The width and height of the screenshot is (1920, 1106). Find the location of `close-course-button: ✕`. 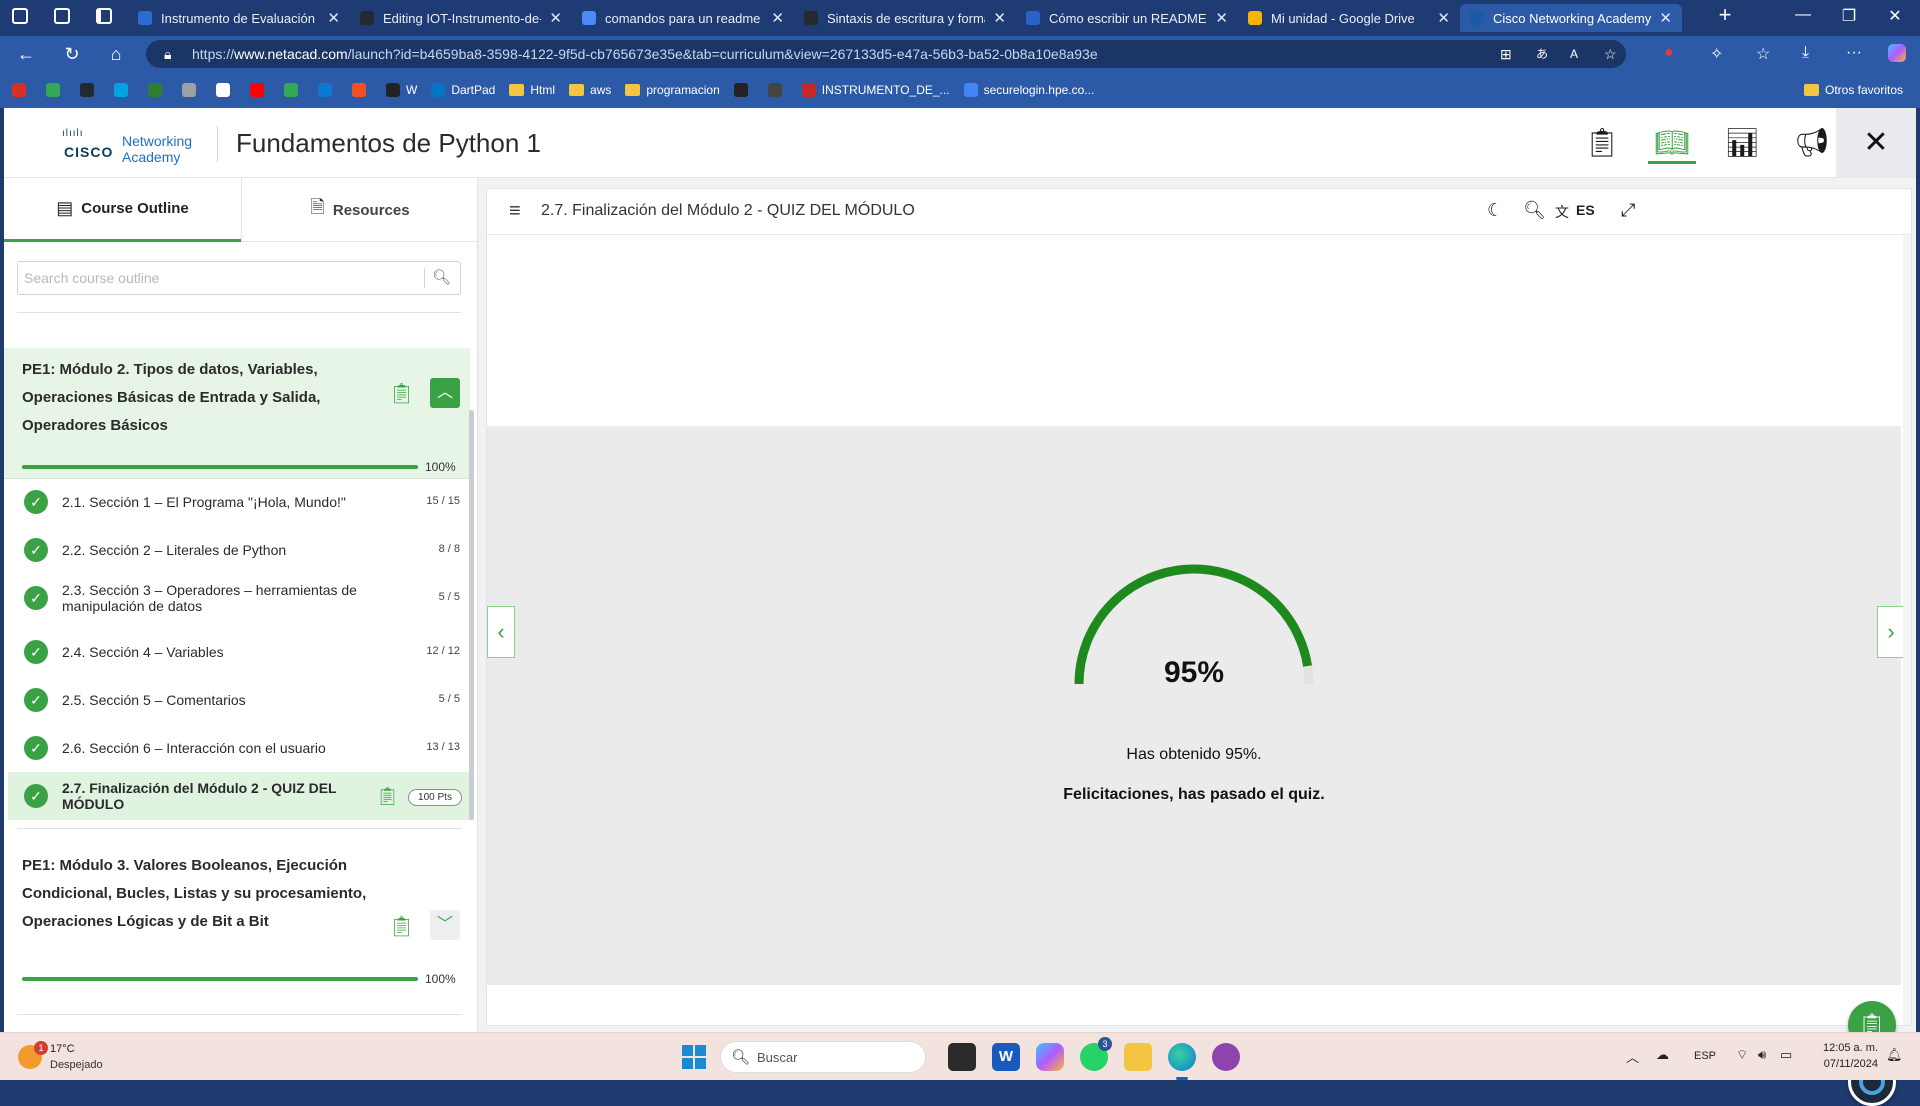

close-course-button: ✕ is located at coordinates (1876, 143).